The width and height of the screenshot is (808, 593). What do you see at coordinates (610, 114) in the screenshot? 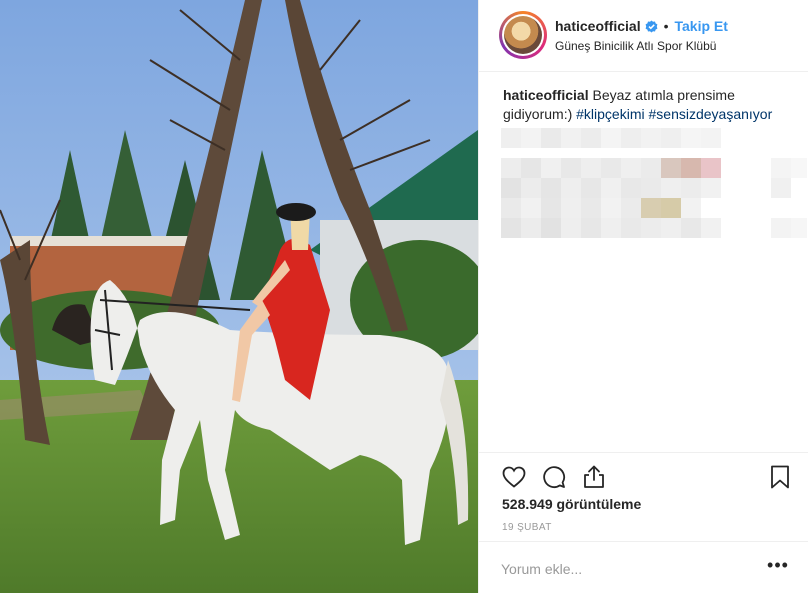
I see `hashtag-link: #klipçekimi` at bounding box center [610, 114].